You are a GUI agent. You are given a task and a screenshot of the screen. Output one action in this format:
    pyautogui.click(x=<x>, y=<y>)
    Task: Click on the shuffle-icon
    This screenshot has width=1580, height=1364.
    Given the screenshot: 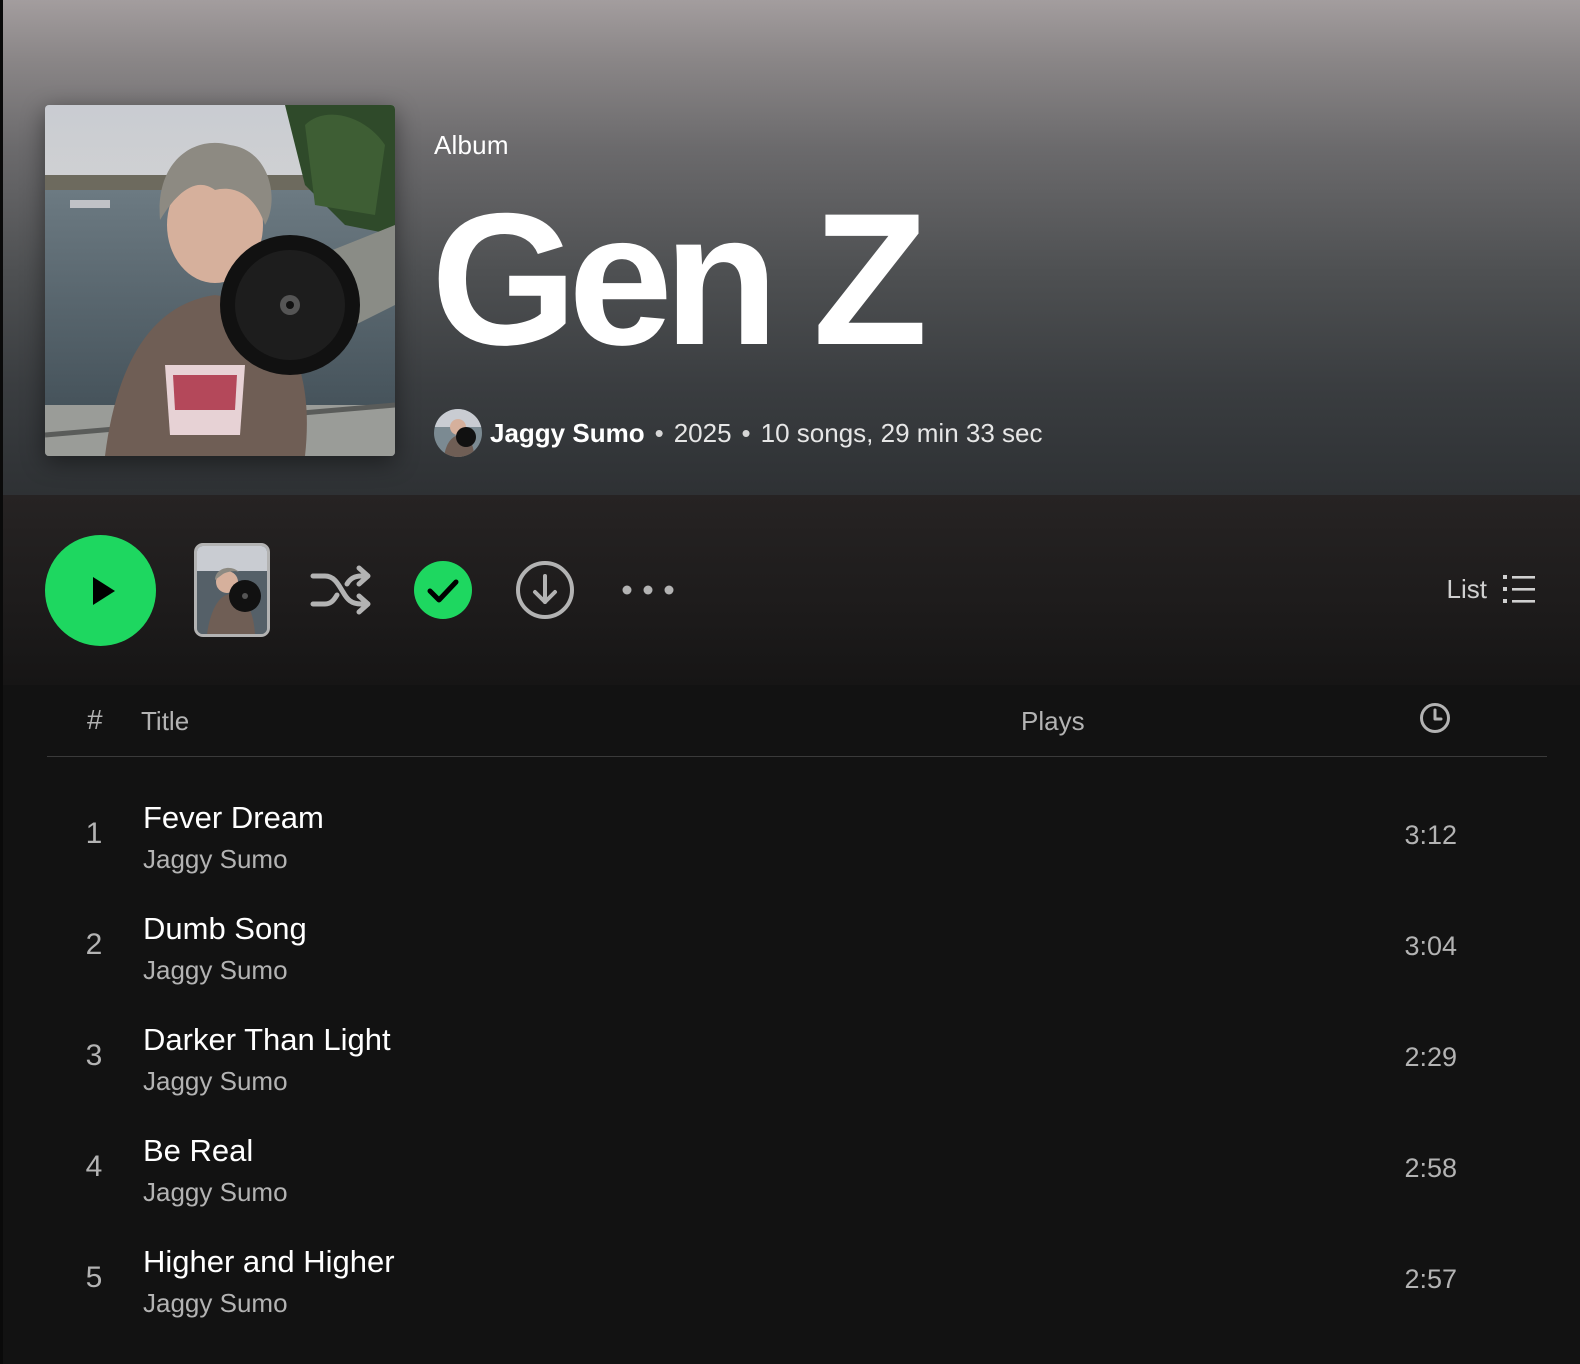 What is the action you would take?
    pyautogui.click(x=340, y=590)
    